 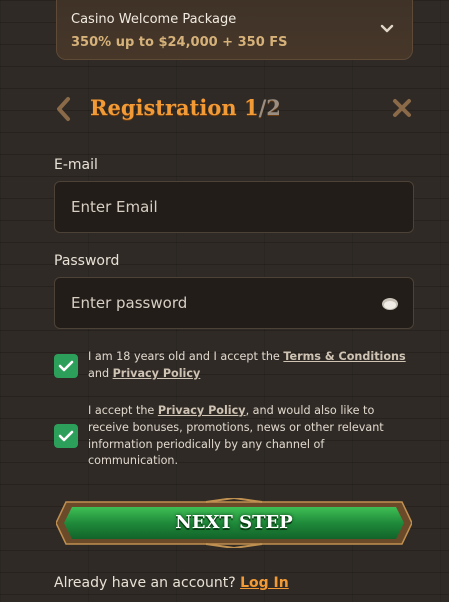 I want to click on email-field-container, so click(x=234, y=207).